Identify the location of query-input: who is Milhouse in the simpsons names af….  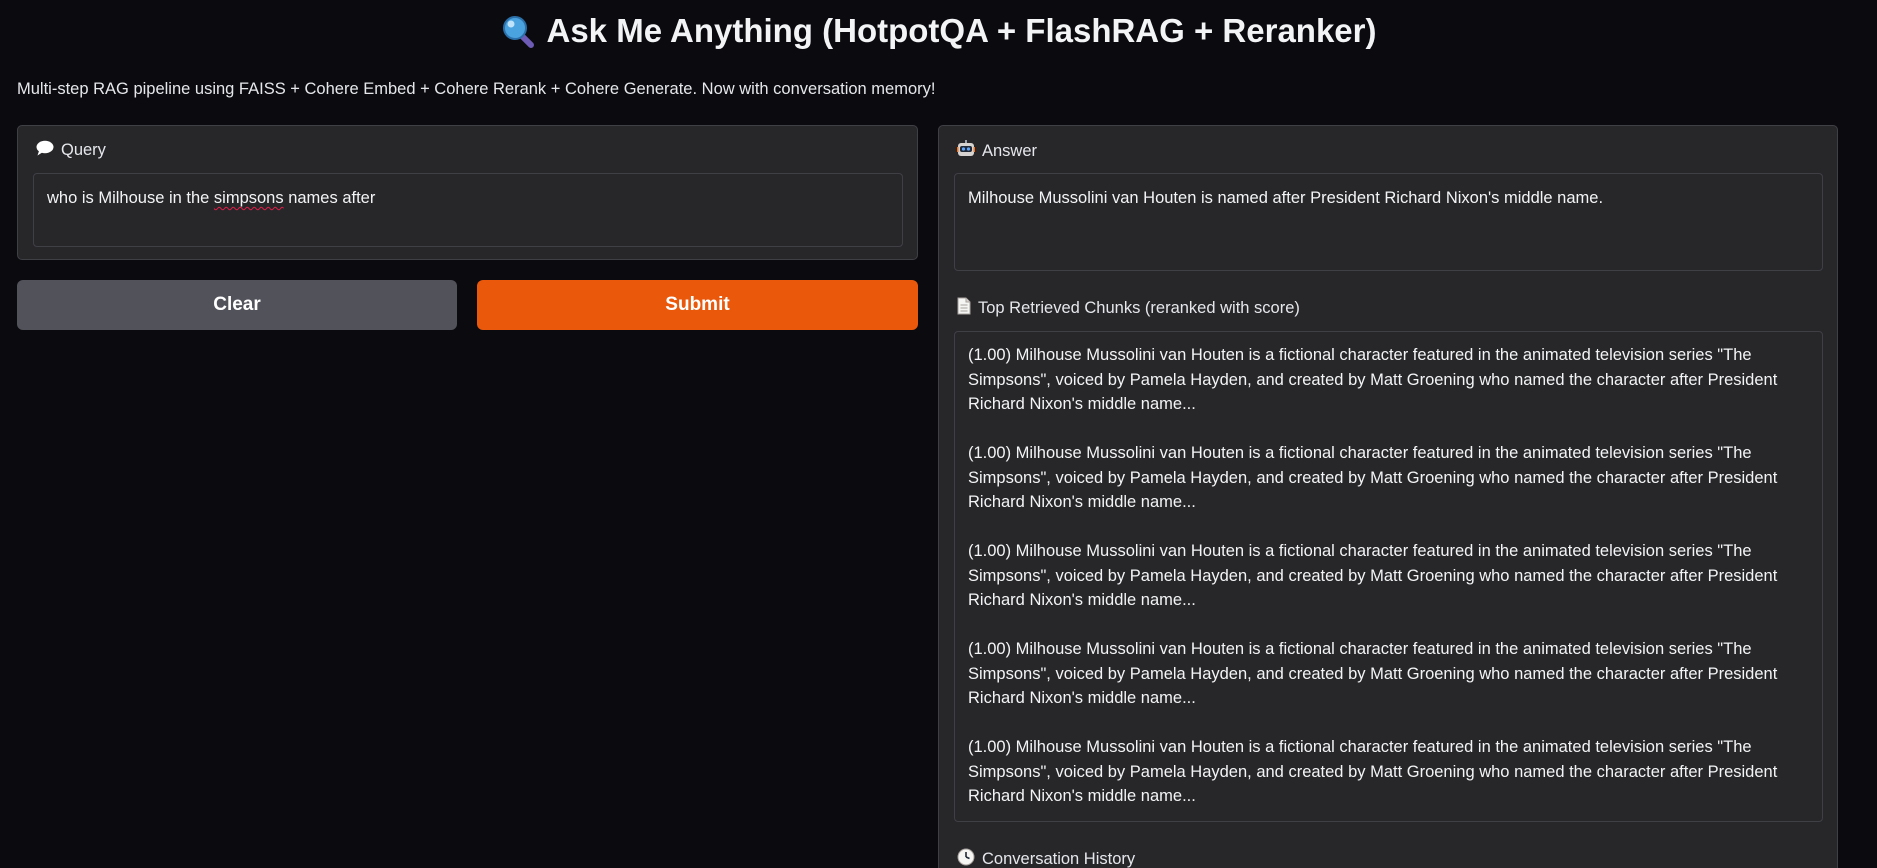
(468, 210).